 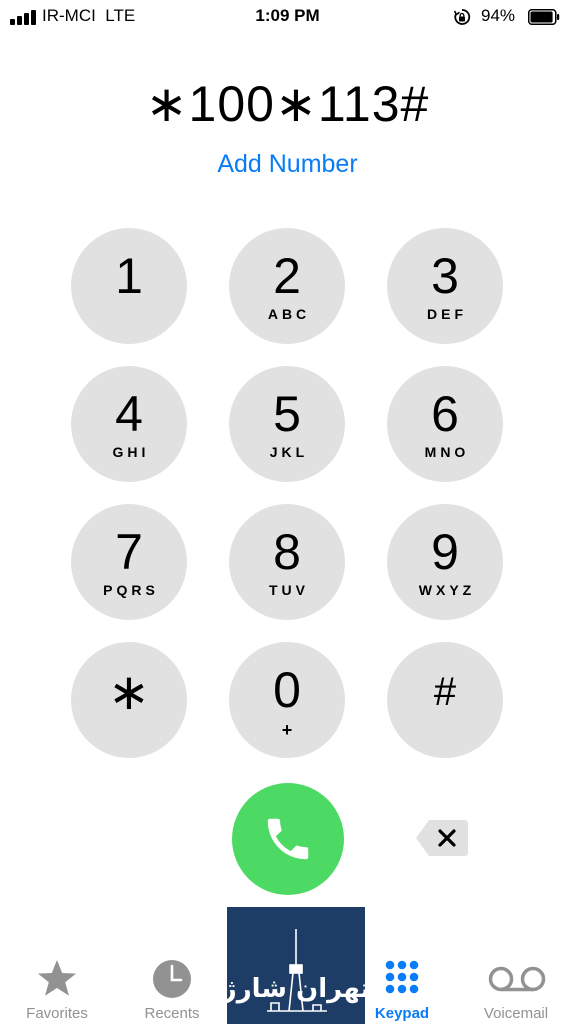 What do you see at coordinates (287, 413) in the screenshot?
I see `key-digit: 5` at bounding box center [287, 413].